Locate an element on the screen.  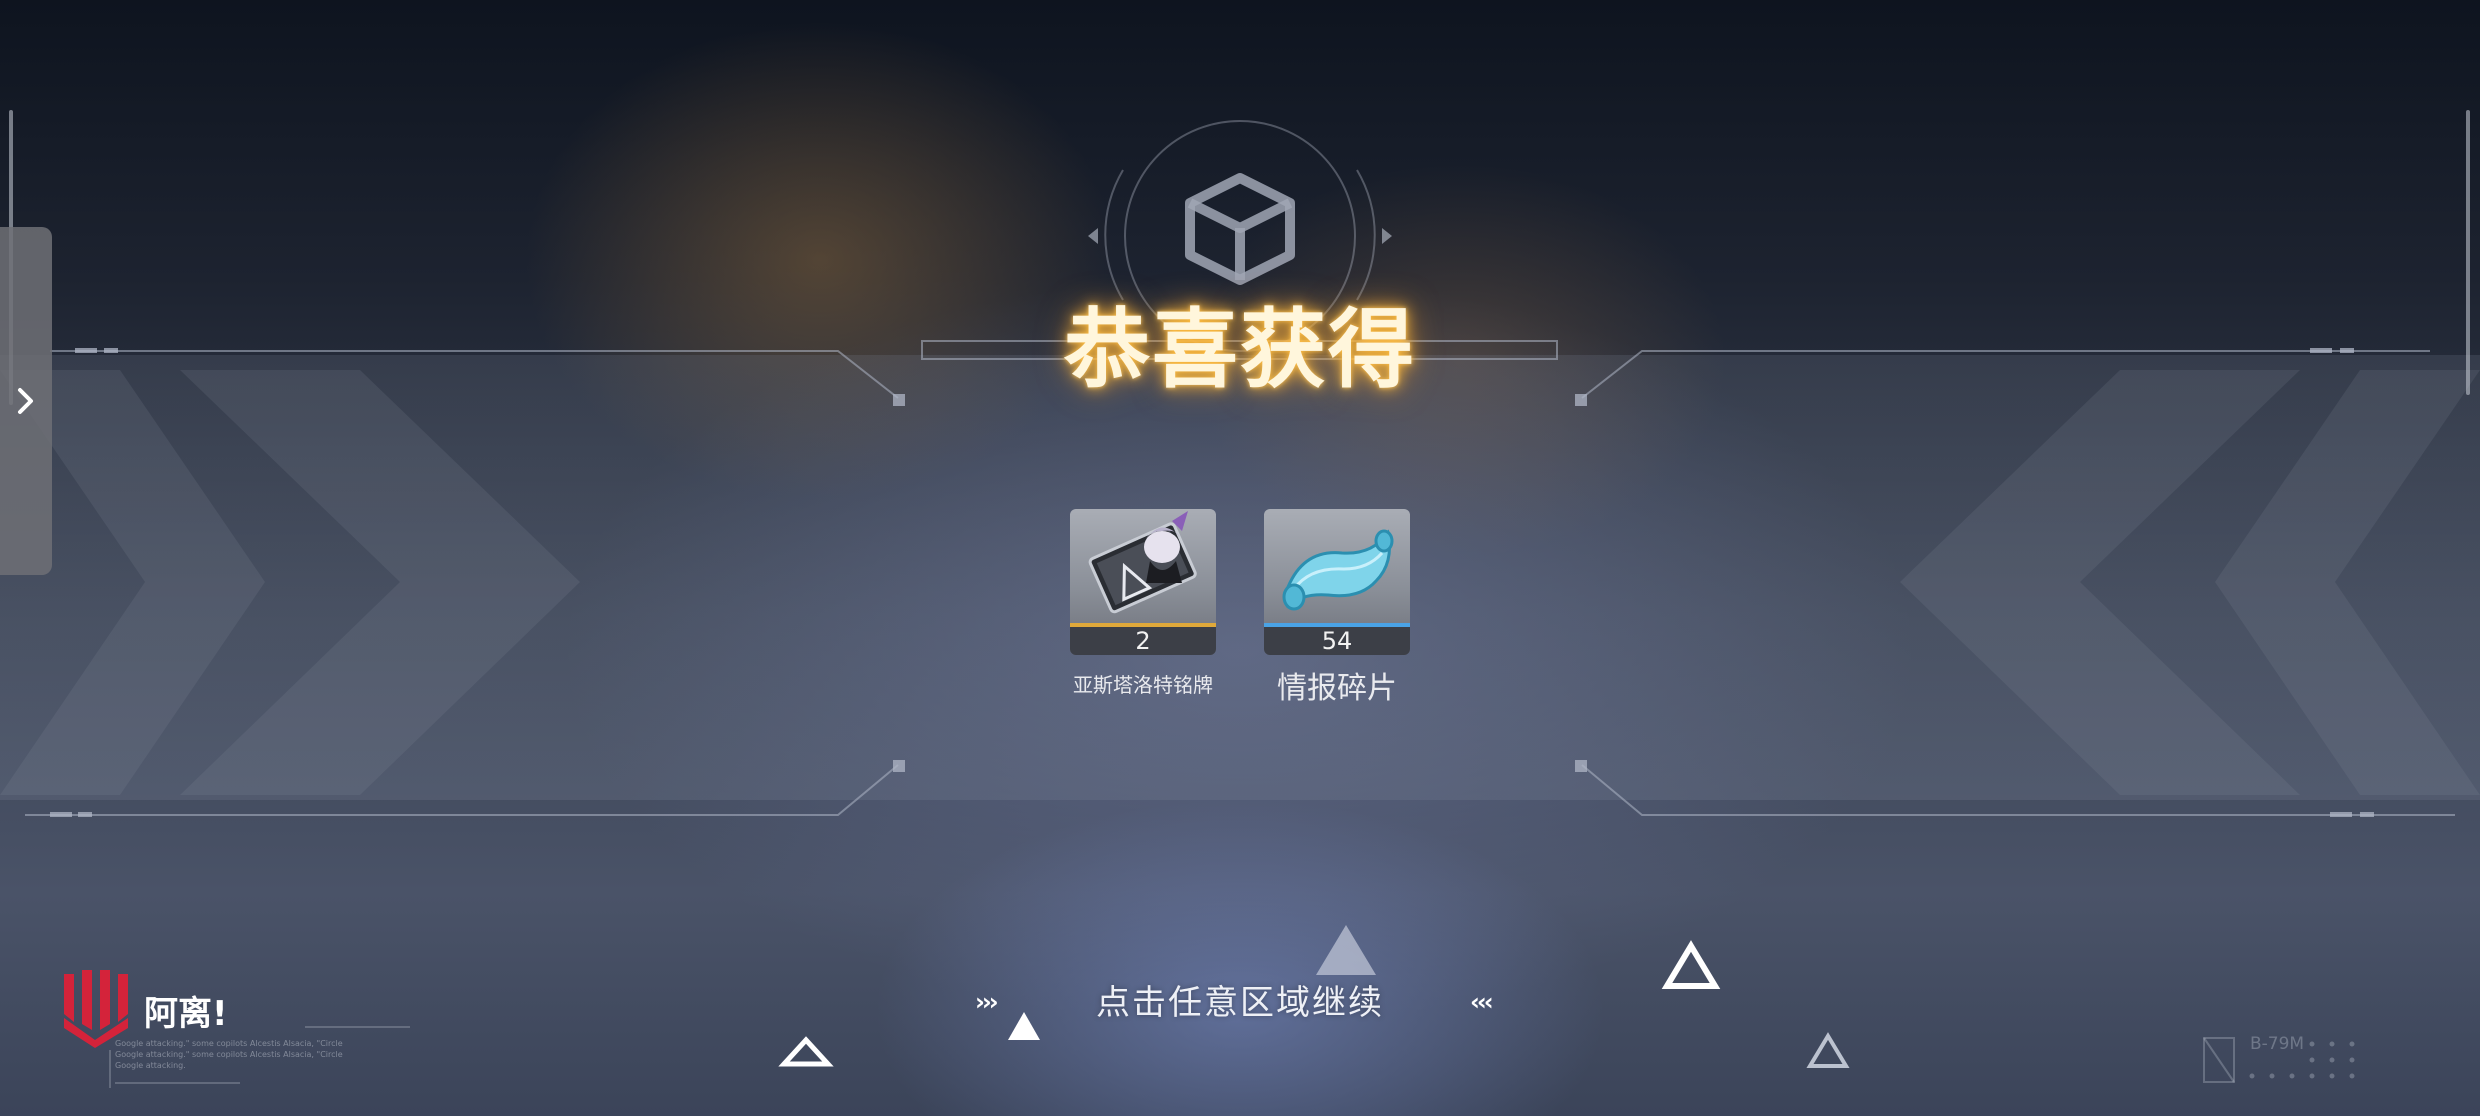
continue-arrows-right: ‹‹‹ is located at coordinates (1482, 1002).